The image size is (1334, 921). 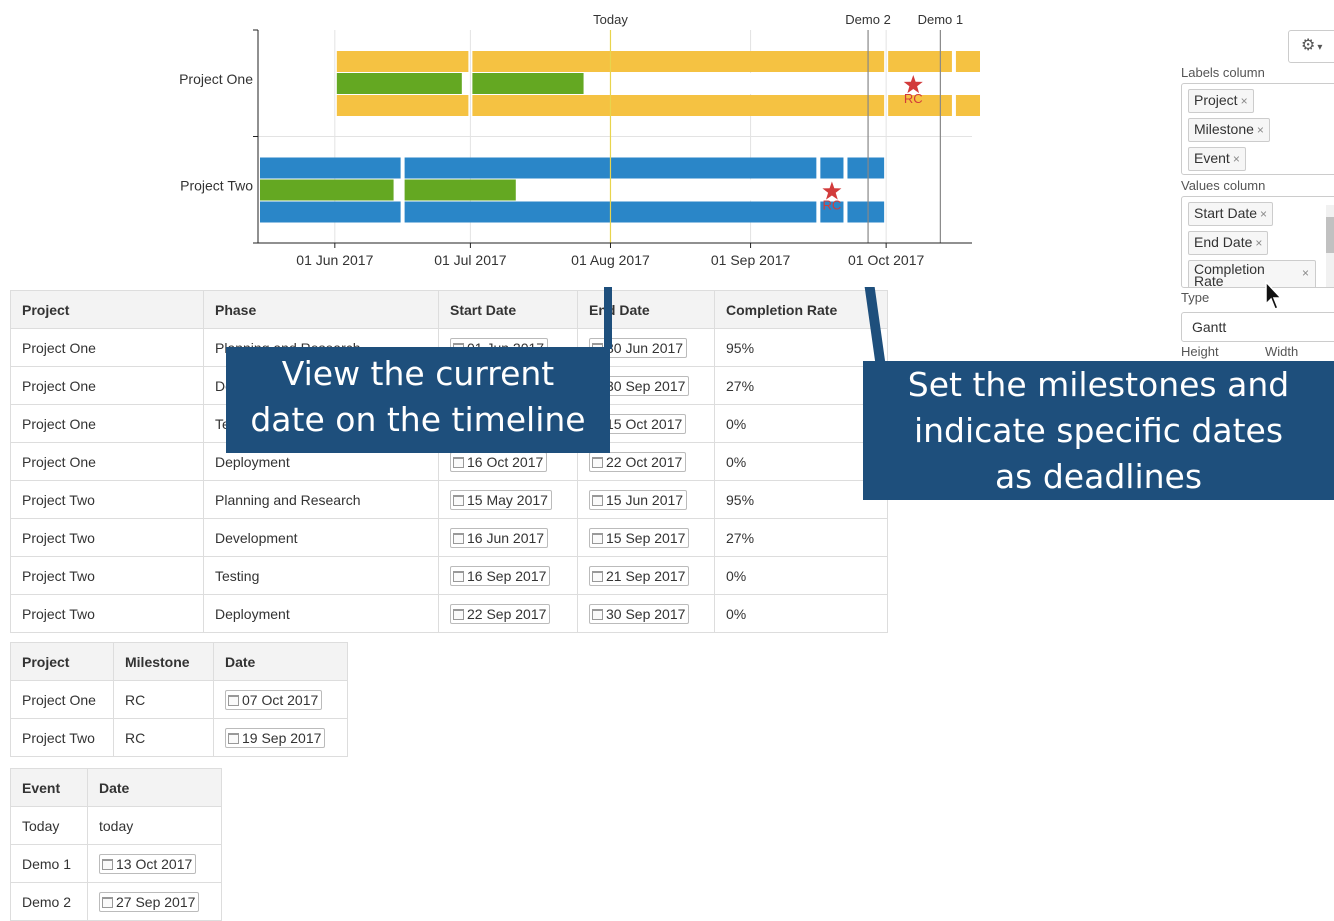 What do you see at coordinates (1257, 327) in the screenshot?
I see `chart-type-select: Gantt ▾` at bounding box center [1257, 327].